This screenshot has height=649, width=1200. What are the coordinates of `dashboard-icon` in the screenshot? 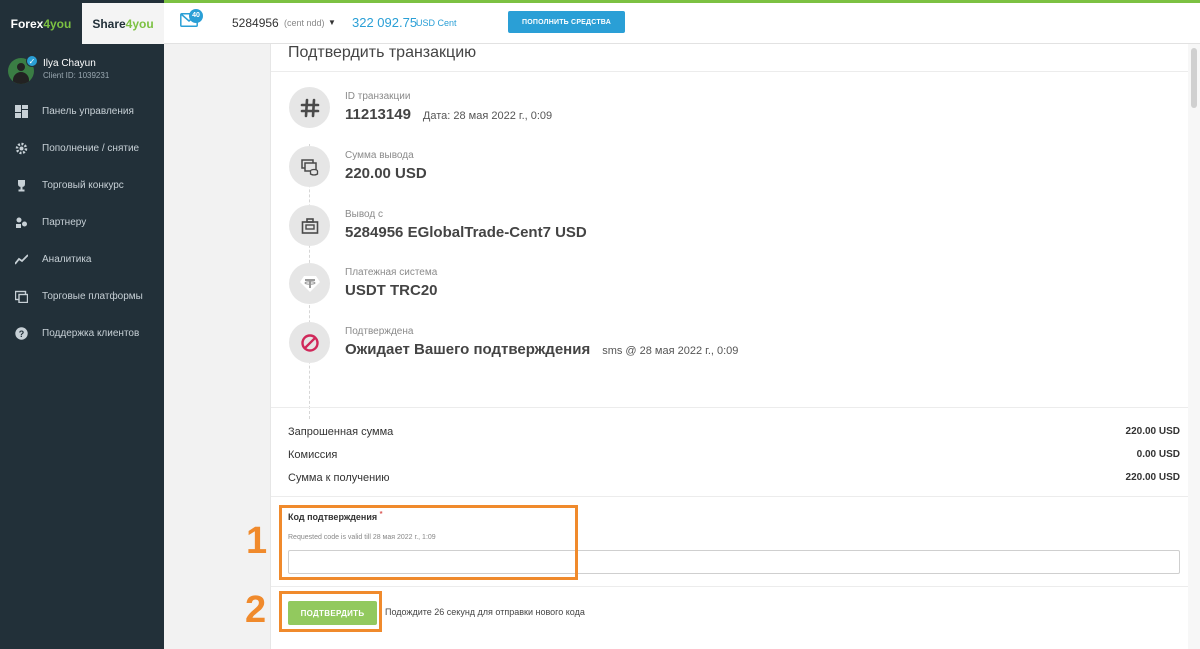 It's located at (21, 112).